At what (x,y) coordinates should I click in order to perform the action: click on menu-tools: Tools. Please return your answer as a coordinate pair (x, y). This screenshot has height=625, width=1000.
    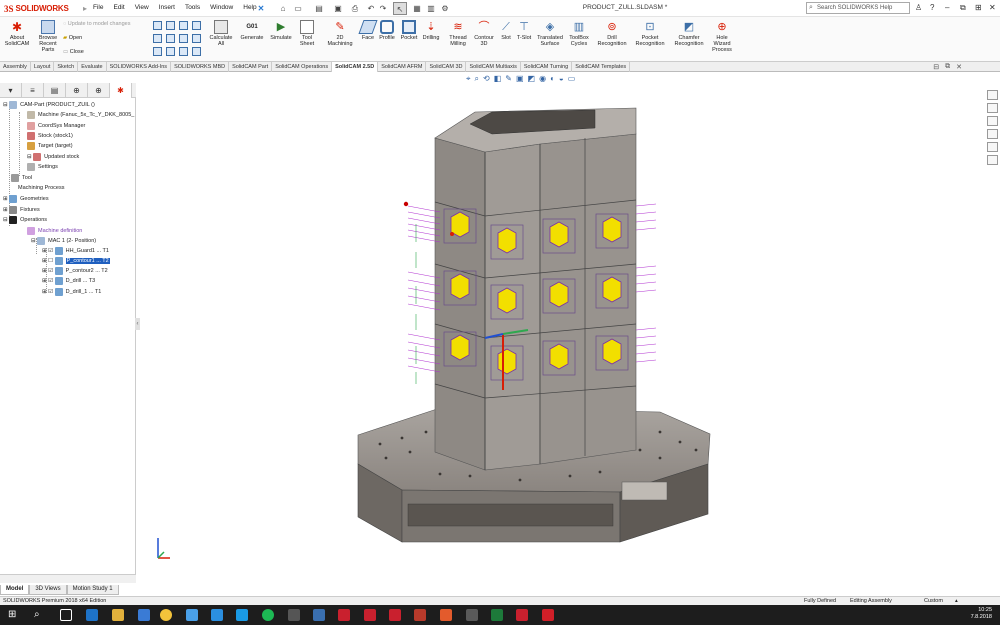
    Looking at the image, I should click on (192, 7).